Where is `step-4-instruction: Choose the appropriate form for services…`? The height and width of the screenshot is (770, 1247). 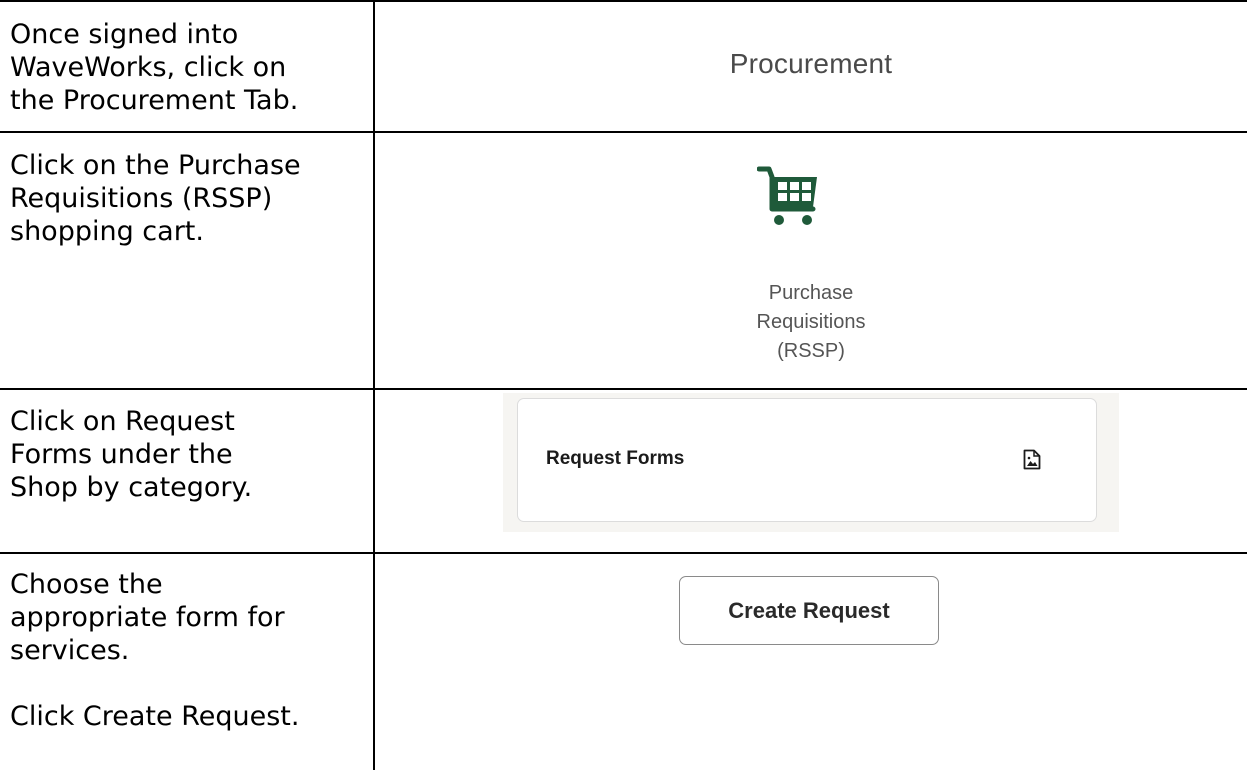
step-4-instruction: Choose the appropriate form for services… is located at coordinates (155, 650).